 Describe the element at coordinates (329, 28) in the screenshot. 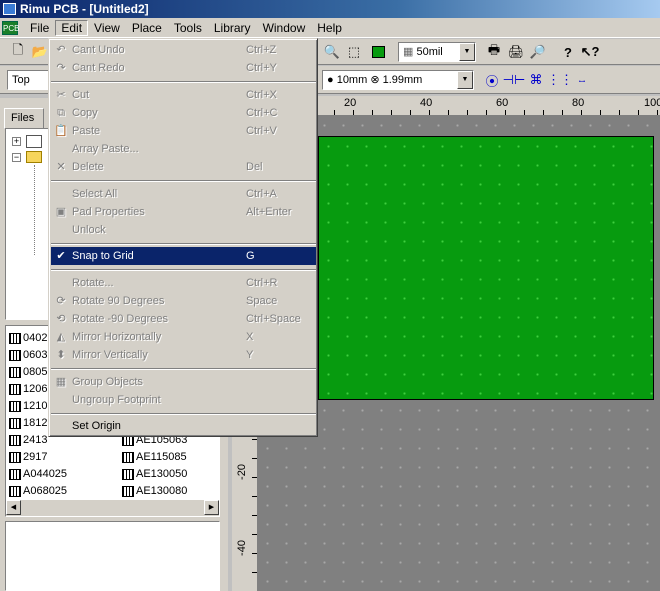

I see `menu-help: Help` at that location.